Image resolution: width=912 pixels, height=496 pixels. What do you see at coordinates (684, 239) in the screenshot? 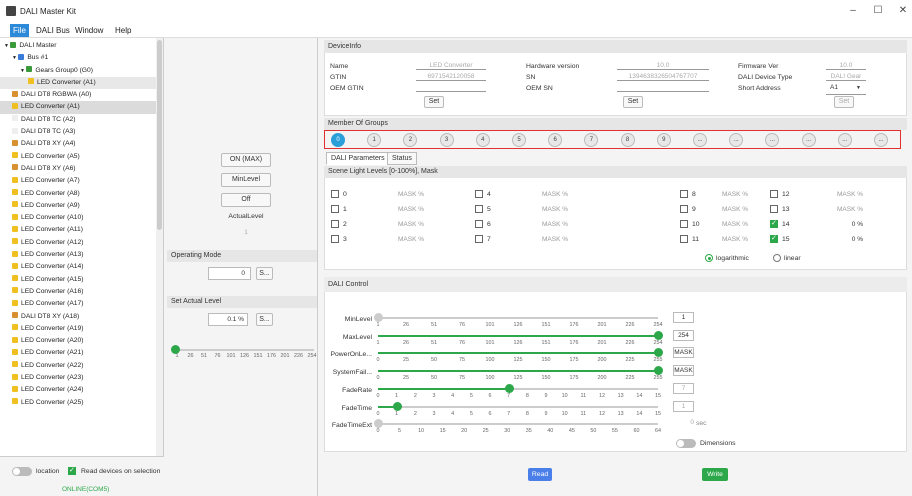
I see `scene-11-checkbox` at bounding box center [684, 239].